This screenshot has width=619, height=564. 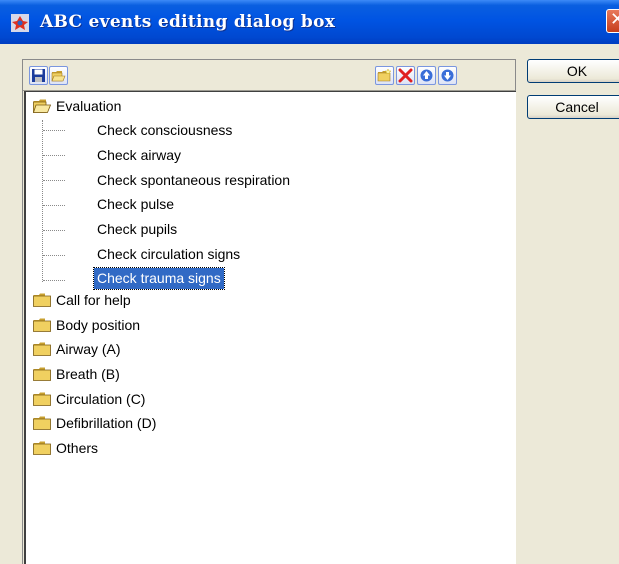 I want to click on title-bar: ABC events editing dialog box ✕, so click(x=309, y=22).